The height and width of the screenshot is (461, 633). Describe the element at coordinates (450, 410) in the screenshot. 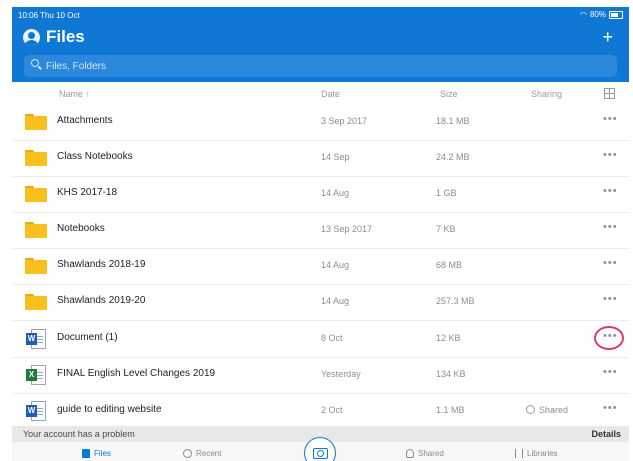

I see `file-size: 1.1 MB` at that location.